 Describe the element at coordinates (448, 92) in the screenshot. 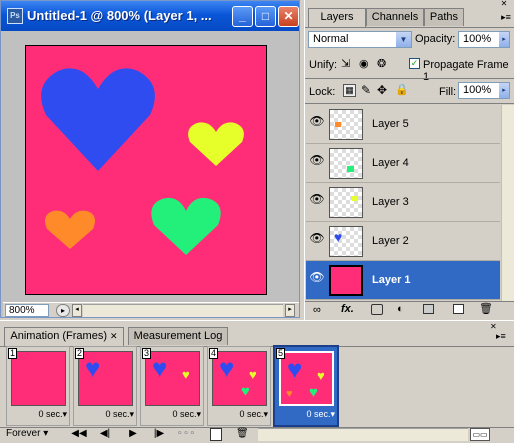

I see `fill-label: Fill:` at that location.